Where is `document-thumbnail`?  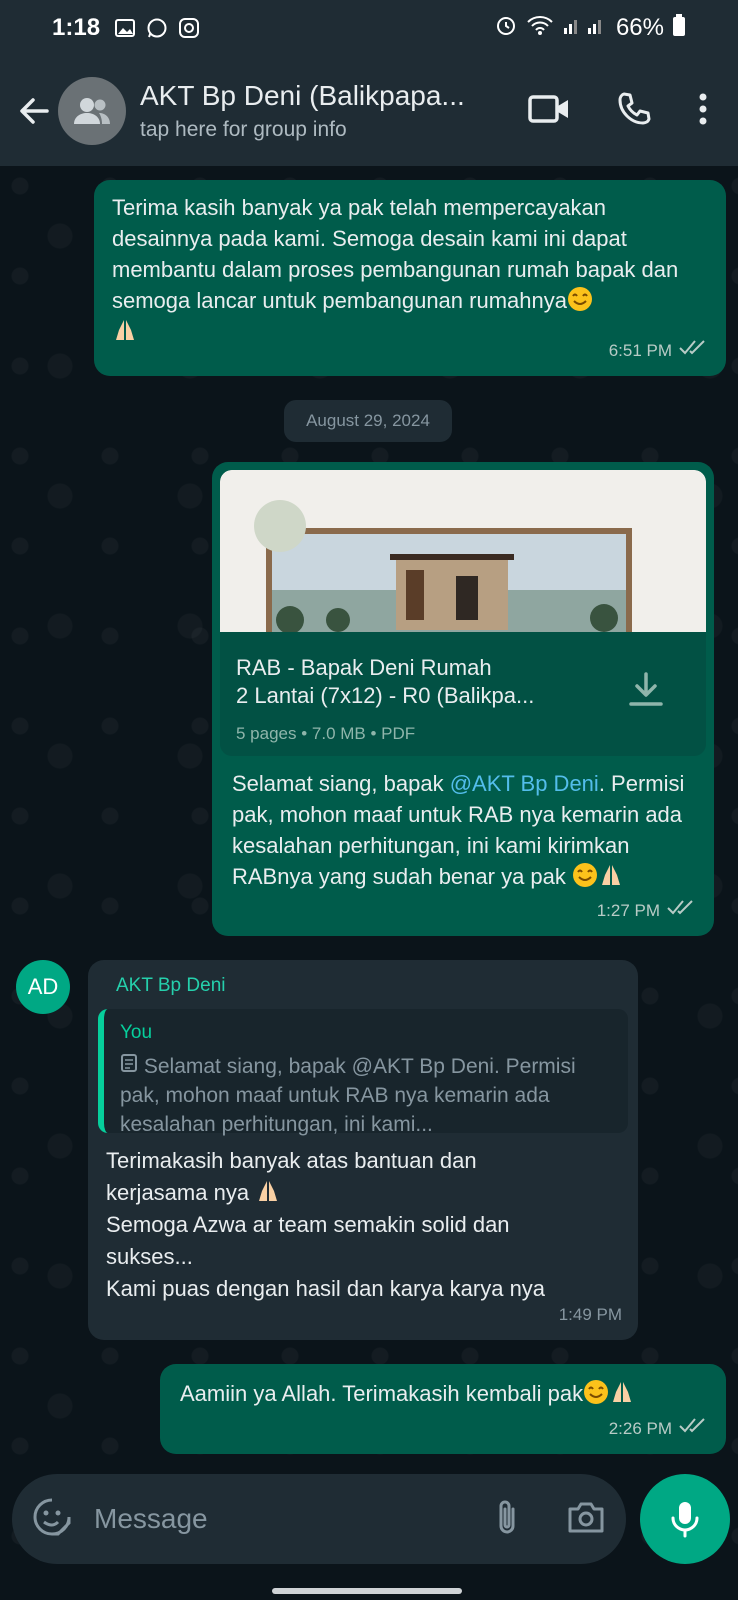
document-thumbnail is located at coordinates (463, 551).